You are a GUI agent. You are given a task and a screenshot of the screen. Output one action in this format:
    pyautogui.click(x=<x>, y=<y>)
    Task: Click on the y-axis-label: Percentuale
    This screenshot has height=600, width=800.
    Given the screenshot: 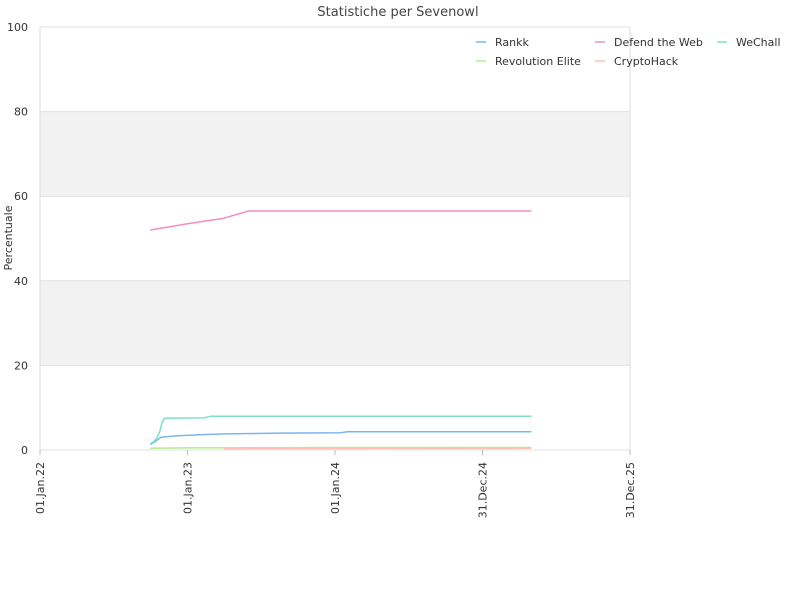 What is the action you would take?
    pyautogui.click(x=8, y=237)
    